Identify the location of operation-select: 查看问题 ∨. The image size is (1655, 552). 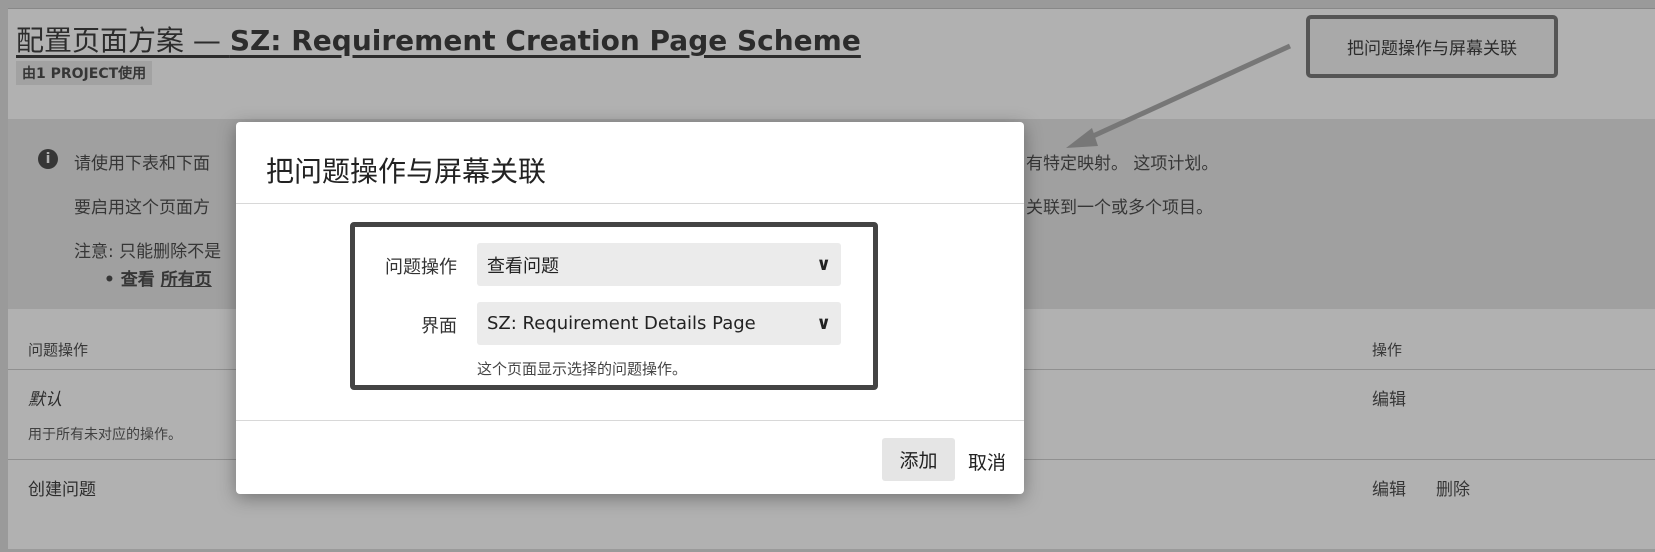
(659, 264).